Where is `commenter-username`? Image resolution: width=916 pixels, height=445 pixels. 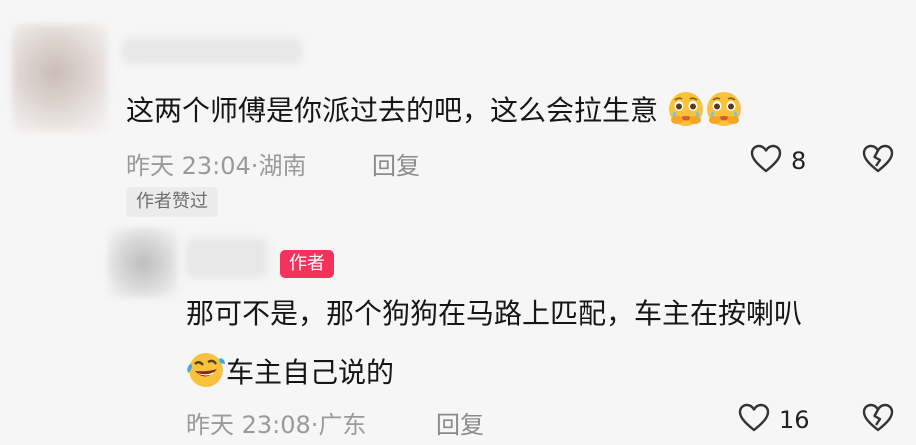
commenter-username is located at coordinates (212, 51).